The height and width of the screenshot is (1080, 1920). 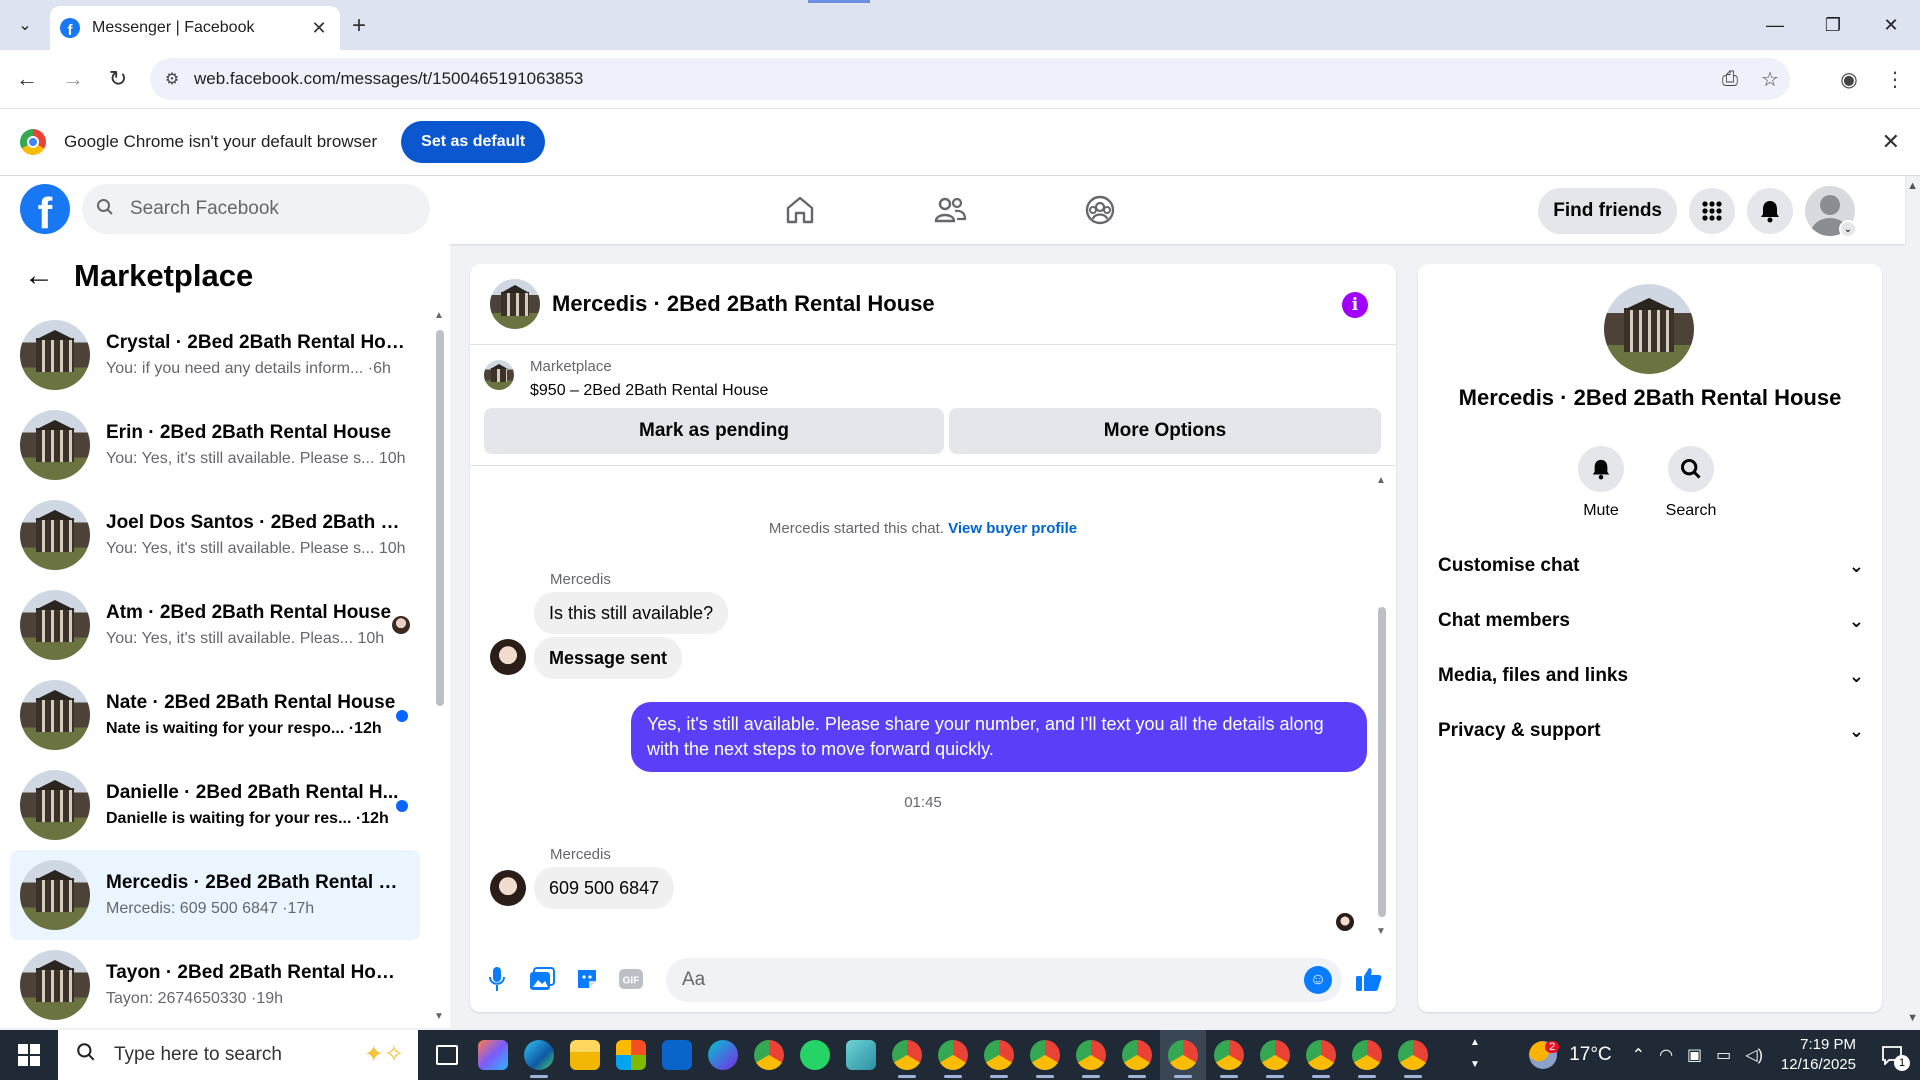 What do you see at coordinates (1369, 979) in the screenshot?
I see `thumbs-up-icon` at bounding box center [1369, 979].